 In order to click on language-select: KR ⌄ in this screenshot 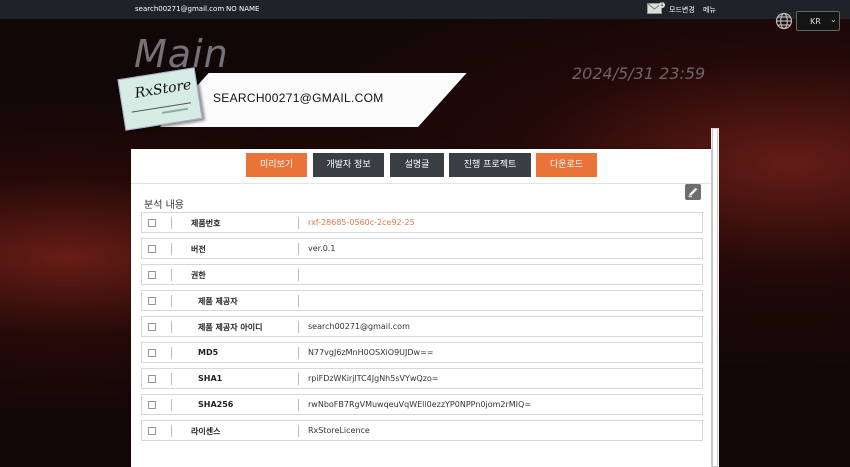, I will do `click(818, 21)`.